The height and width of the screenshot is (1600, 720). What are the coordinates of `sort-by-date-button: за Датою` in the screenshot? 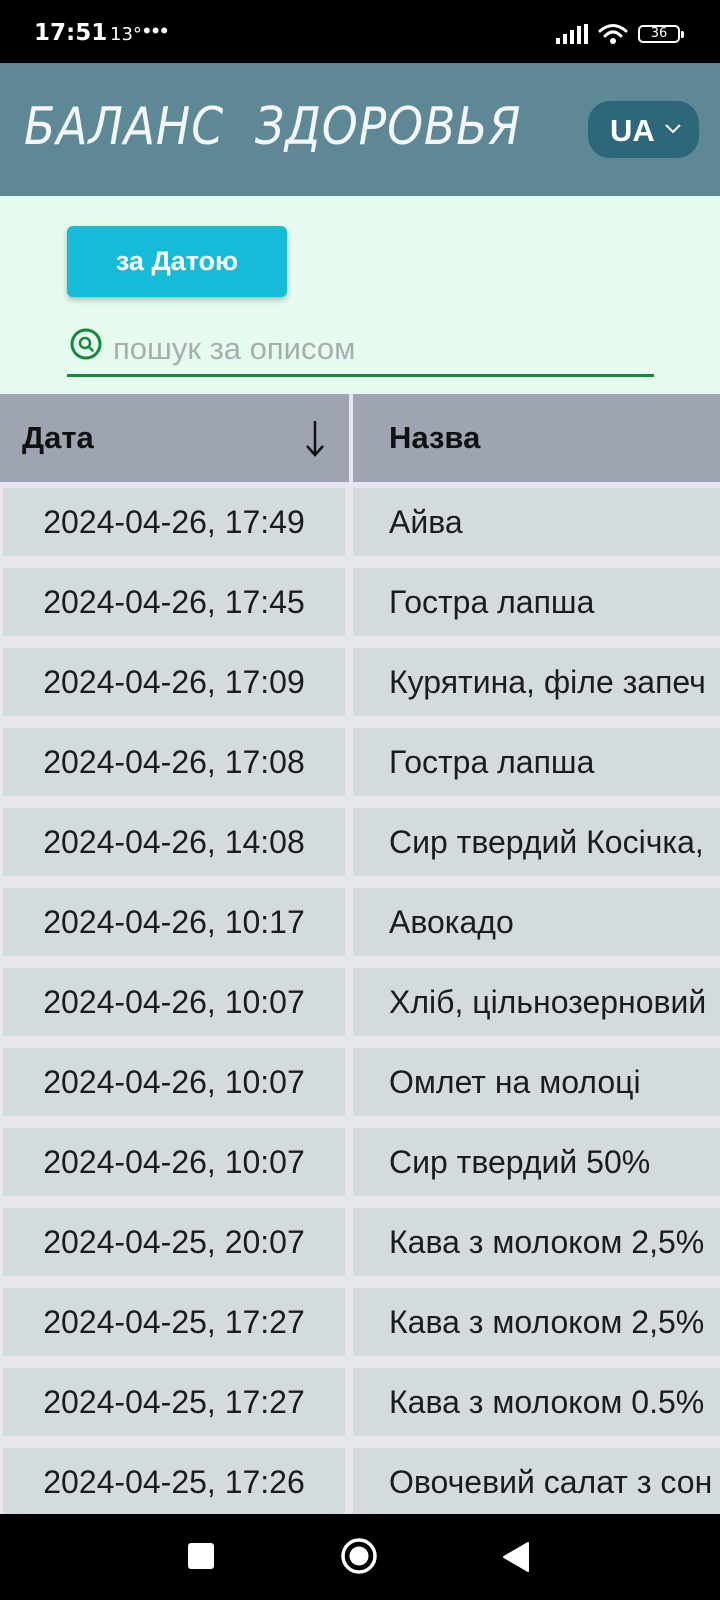 It's located at (177, 261).